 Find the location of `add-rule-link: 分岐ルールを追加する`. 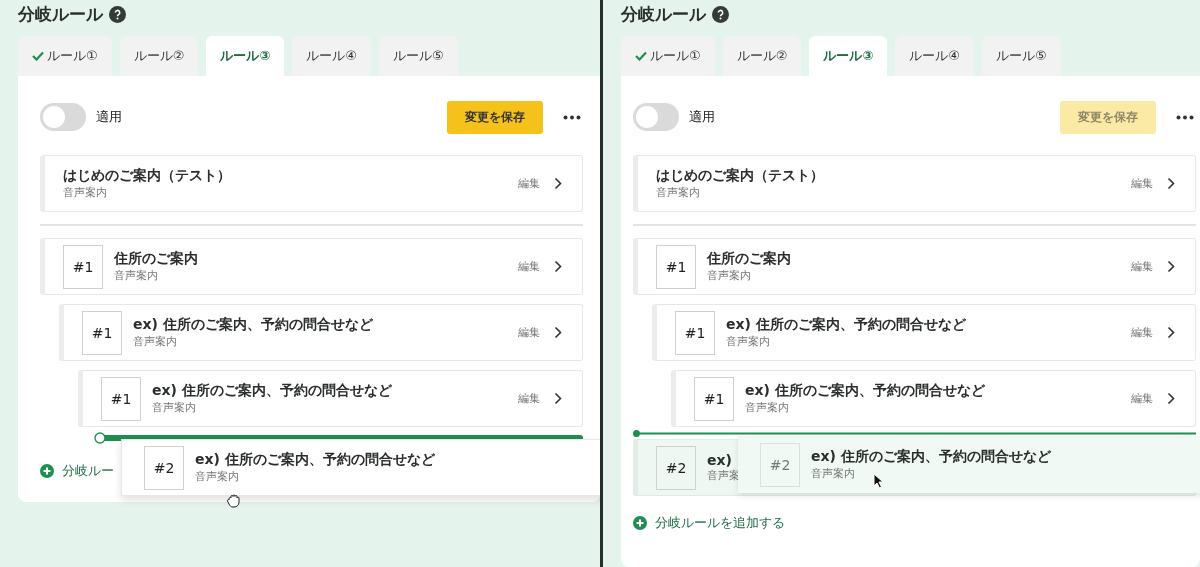

add-rule-link: 分岐ルールを追加する is located at coordinates (709, 523).